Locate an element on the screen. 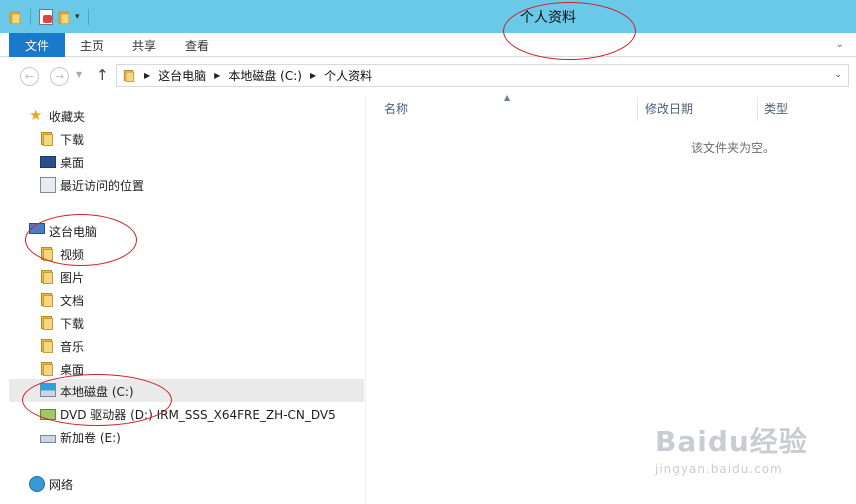  nav-label: 文档 is located at coordinates (72, 300).